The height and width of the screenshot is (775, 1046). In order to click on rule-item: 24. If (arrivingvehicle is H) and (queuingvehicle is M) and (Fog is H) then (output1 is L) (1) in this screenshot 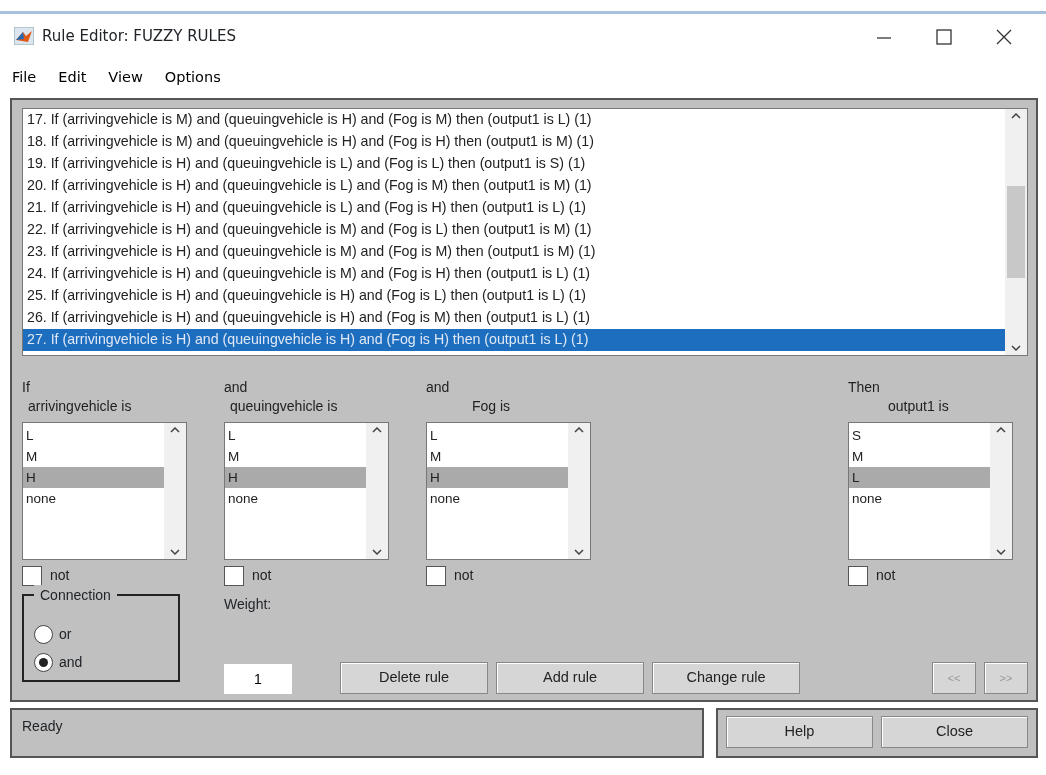, I will do `click(514, 274)`.